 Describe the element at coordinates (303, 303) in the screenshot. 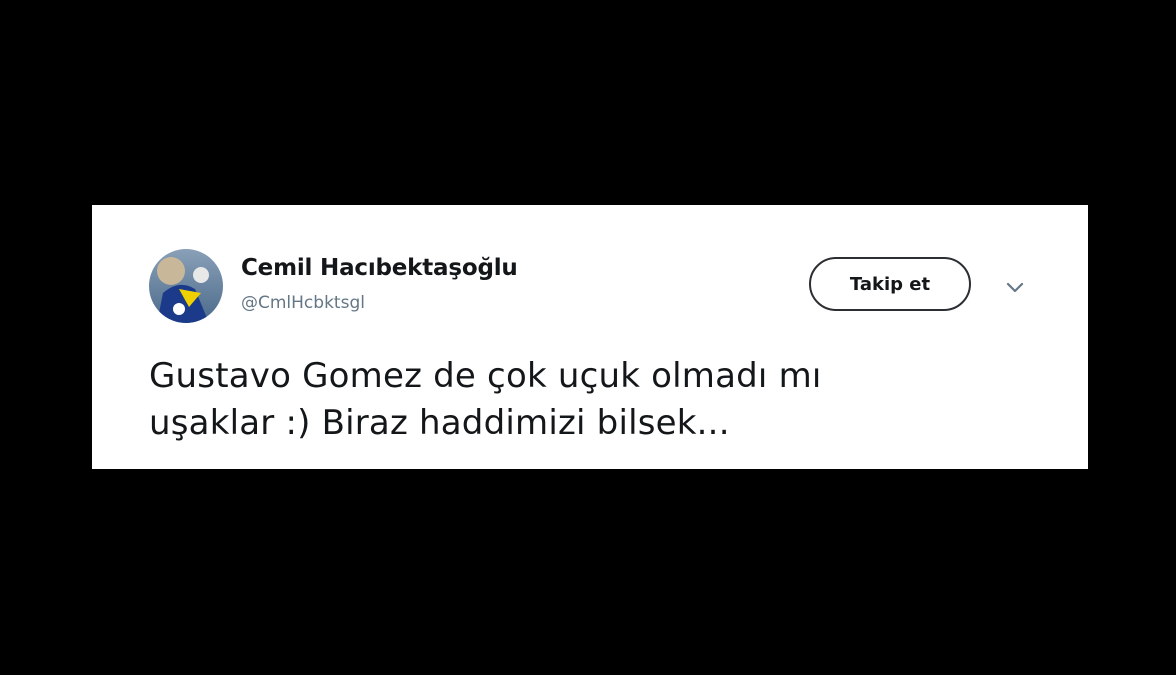

I see `user-handle: @CmlHcbktsgl` at that location.